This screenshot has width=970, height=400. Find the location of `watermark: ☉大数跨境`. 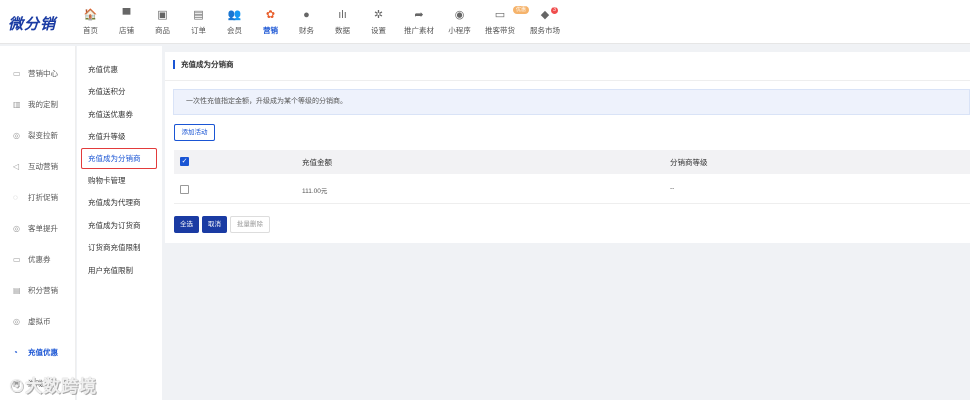

watermark: ☉大数跨境 is located at coordinates (53, 386).